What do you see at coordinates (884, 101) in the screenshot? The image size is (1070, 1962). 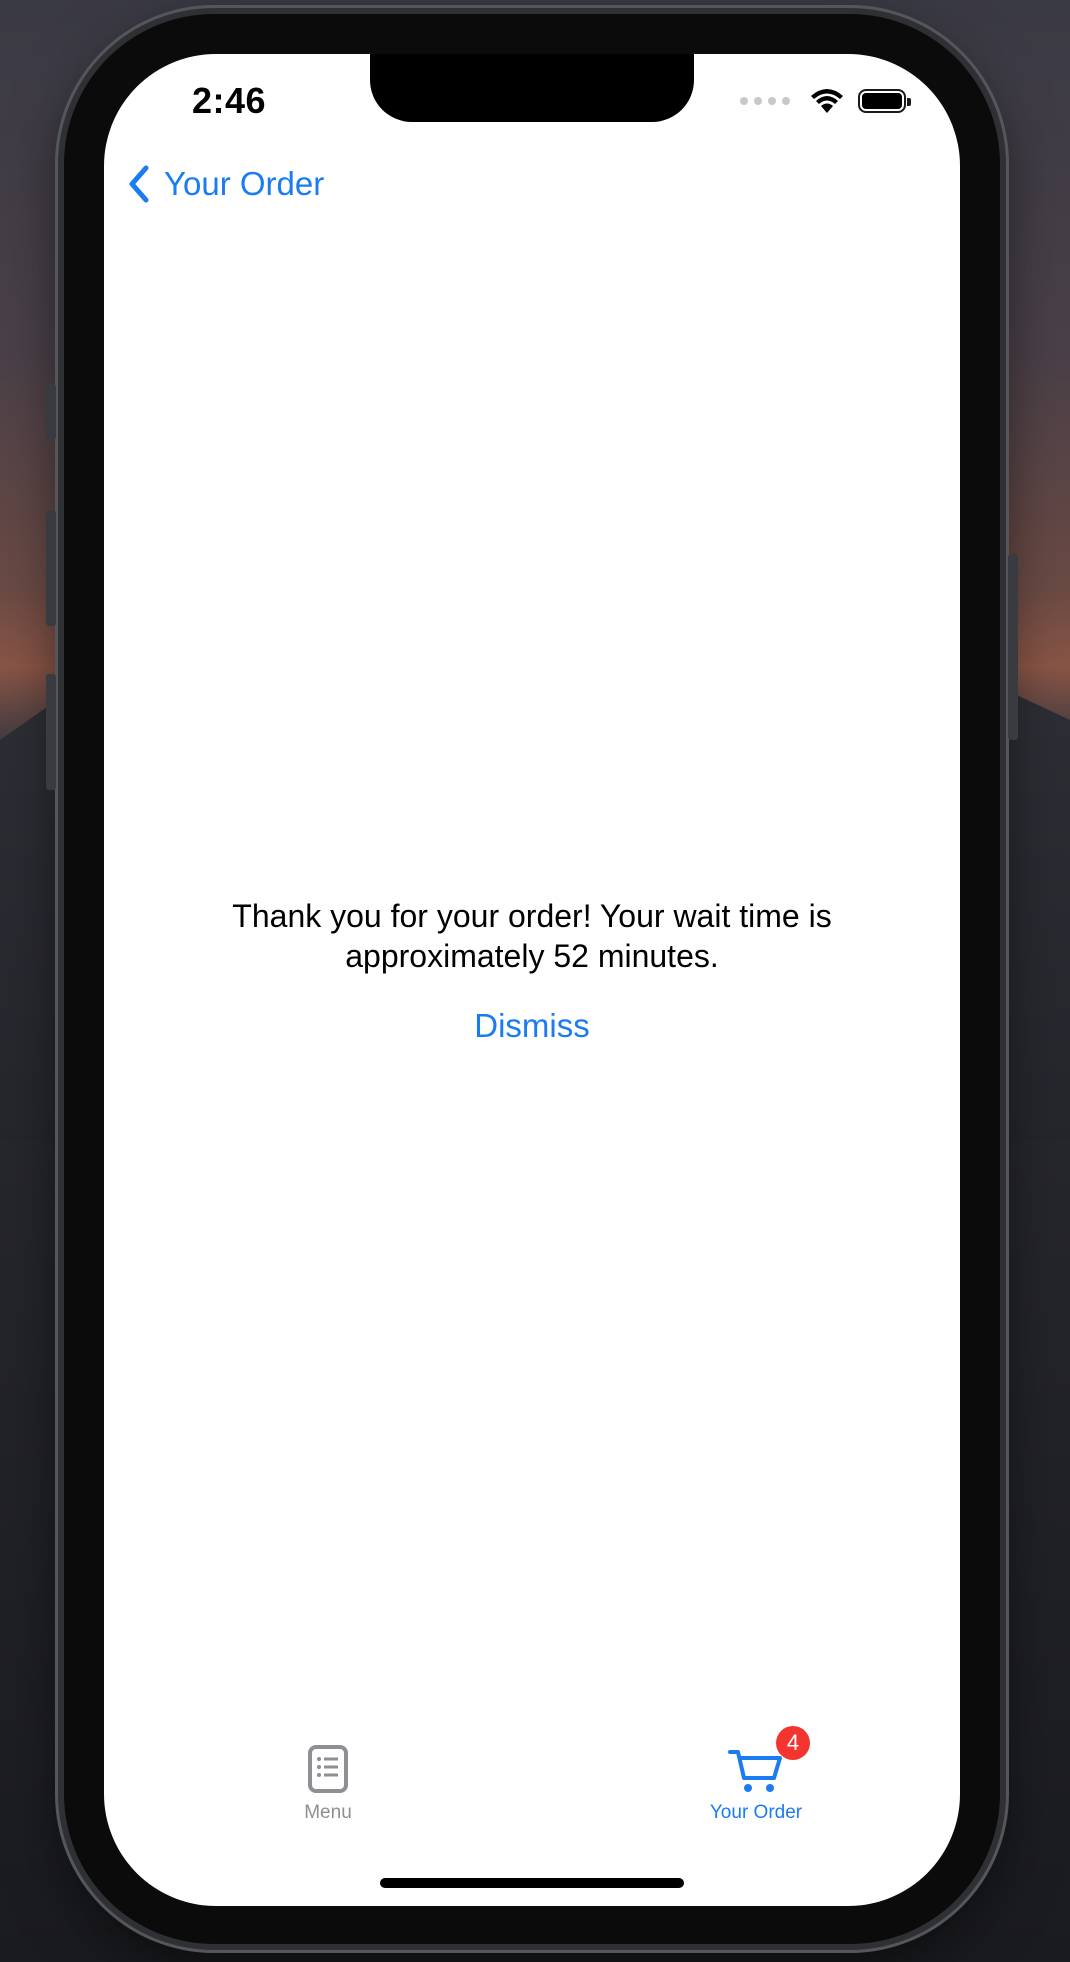 I see `battery-icon` at bounding box center [884, 101].